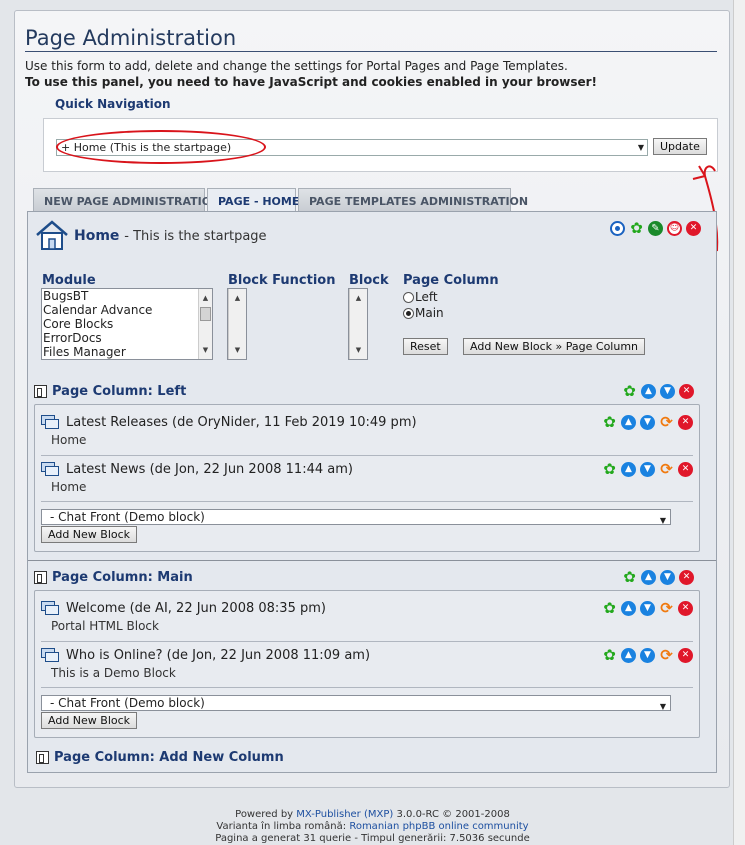  Describe the element at coordinates (131, 38) in the screenshot. I see `page-title: Page Administration` at that location.